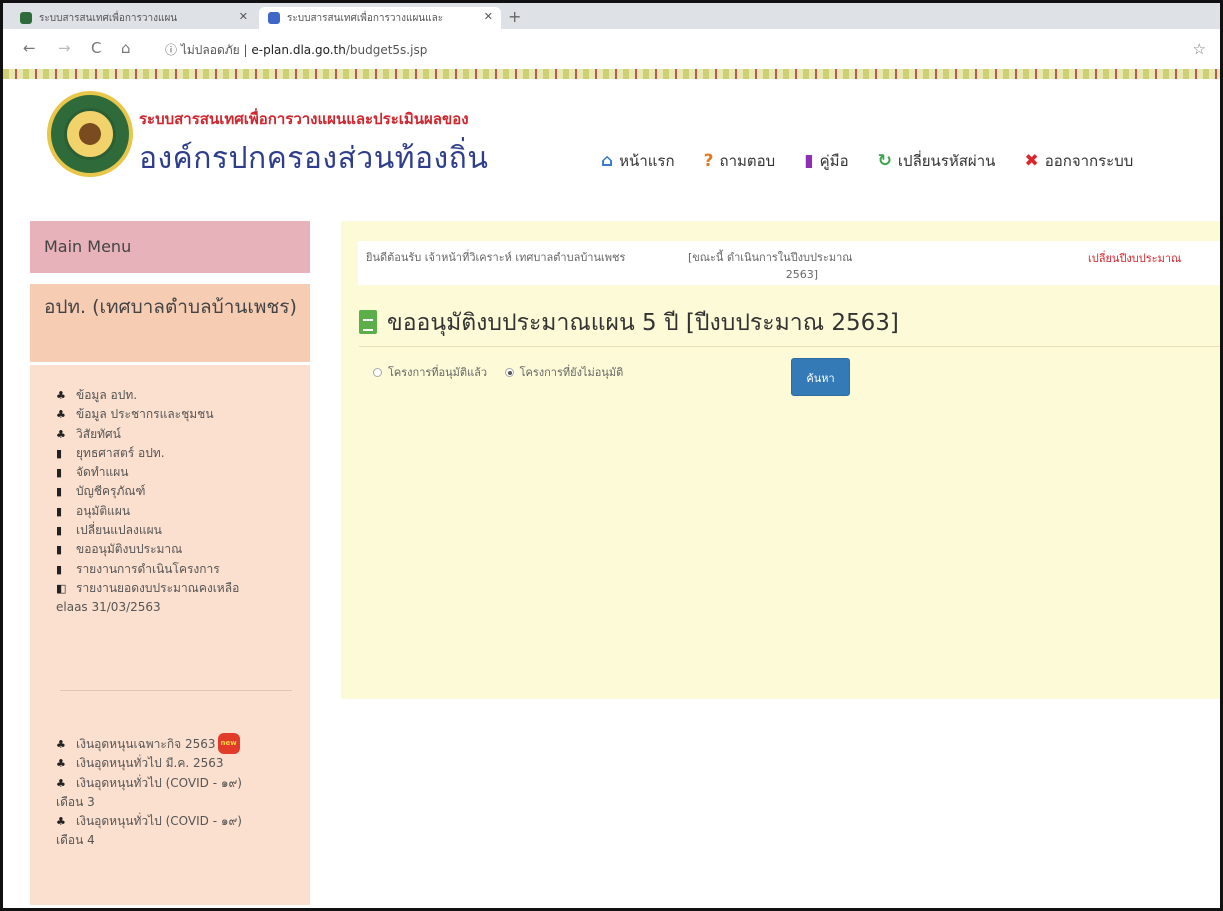  Describe the element at coordinates (181, 453) in the screenshot. I see `sidebar-item-strategy: ▮ ยุทธศาสตร์ อปท.` at that location.